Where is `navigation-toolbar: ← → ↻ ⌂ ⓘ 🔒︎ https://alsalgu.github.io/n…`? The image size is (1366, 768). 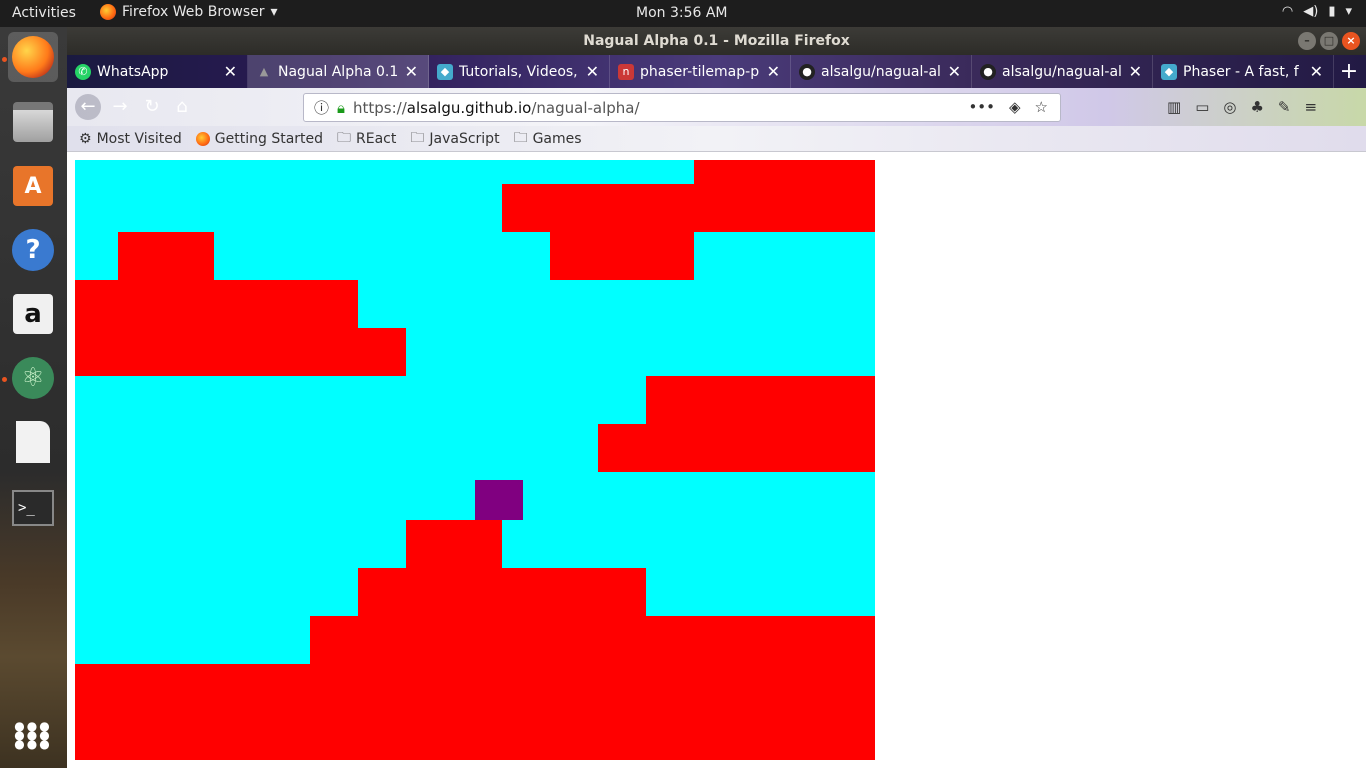
navigation-toolbar: ← → ↻ ⌂ ⓘ 🔒︎ https://alsalgu.github.io/n… is located at coordinates (716, 107).